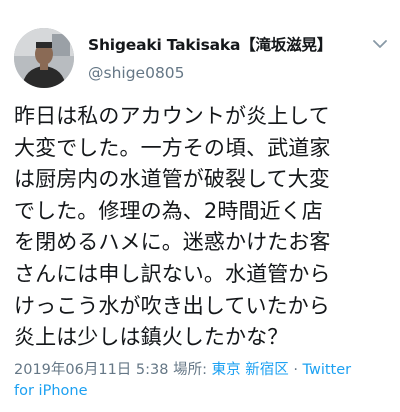  What do you see at coordinates (228, 73) in the screenshot?
I see `author-handle: @shige0805` at bounding box center [228, 73].